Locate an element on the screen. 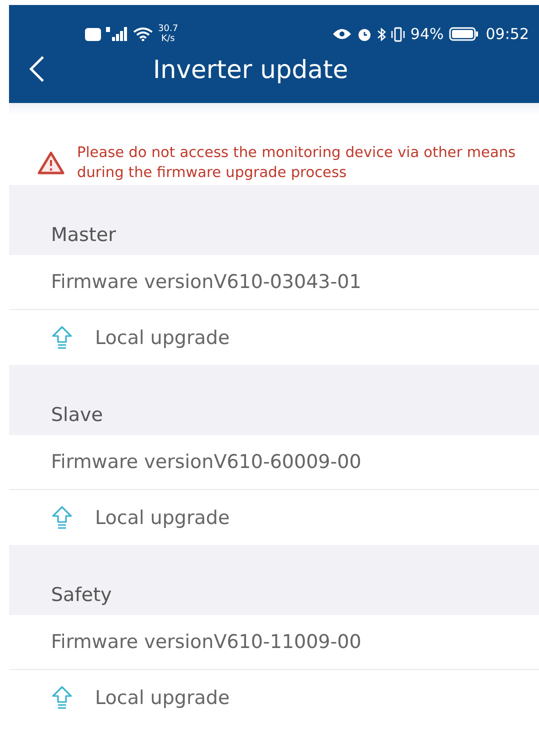  section-title: Master is located at coordinates (83, 235).